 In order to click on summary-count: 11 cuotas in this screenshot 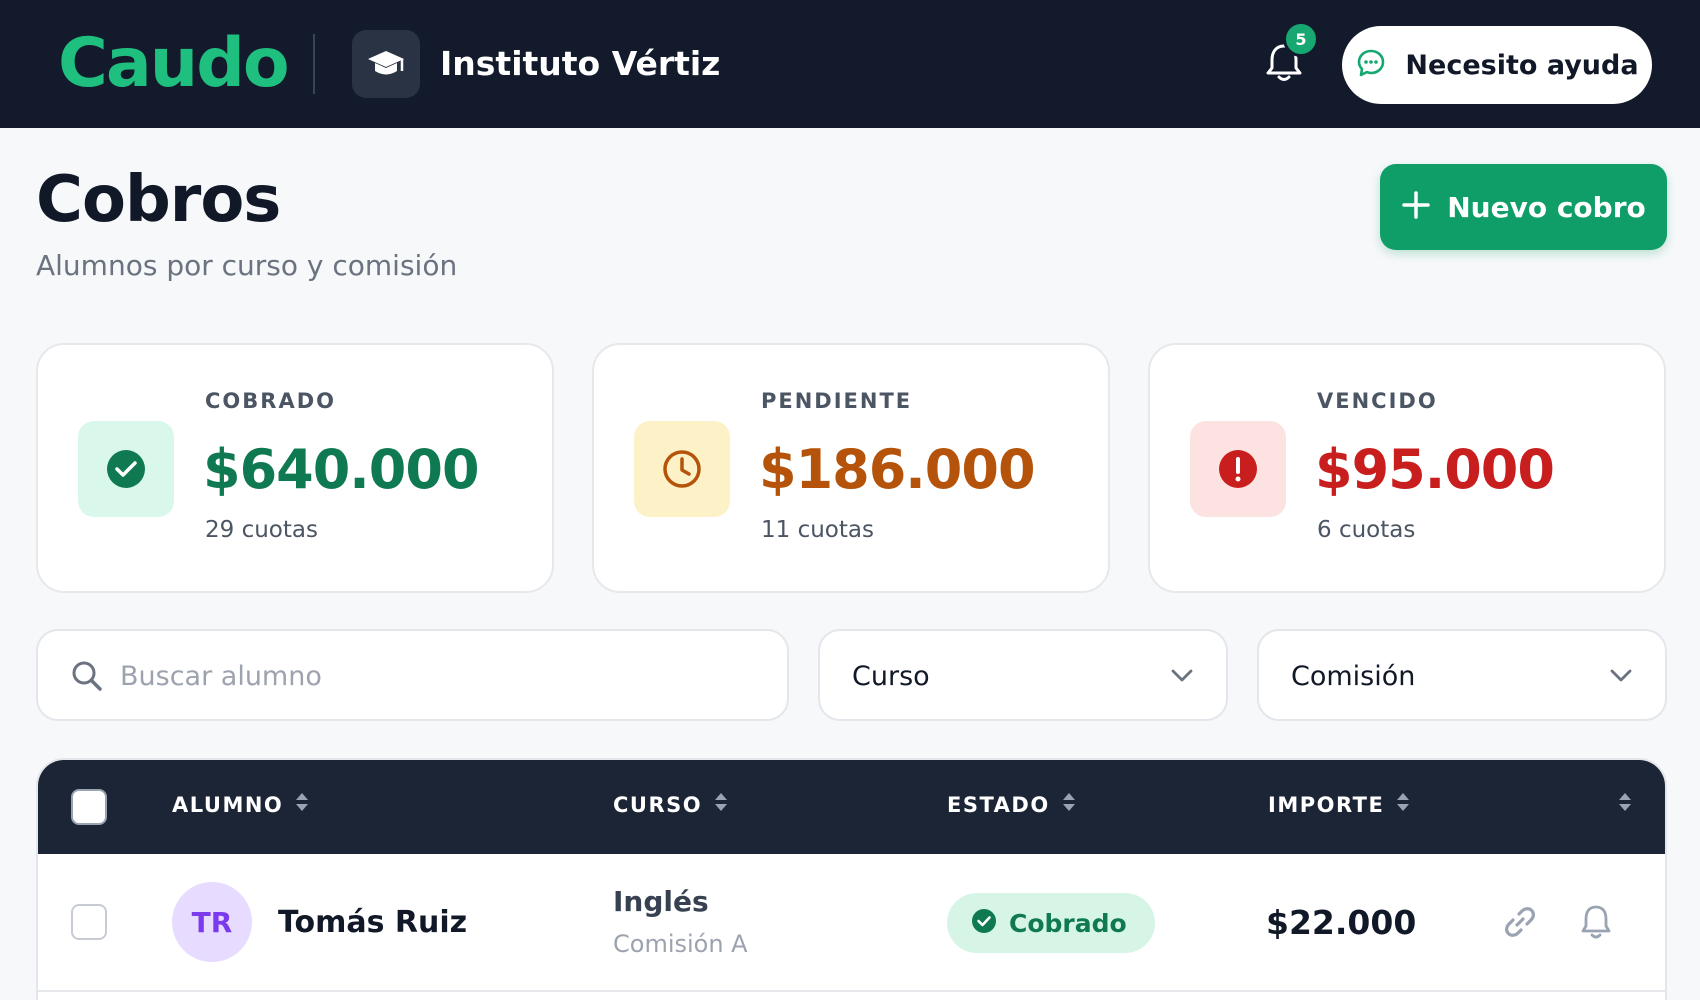, I will do `click(817, 530)`.